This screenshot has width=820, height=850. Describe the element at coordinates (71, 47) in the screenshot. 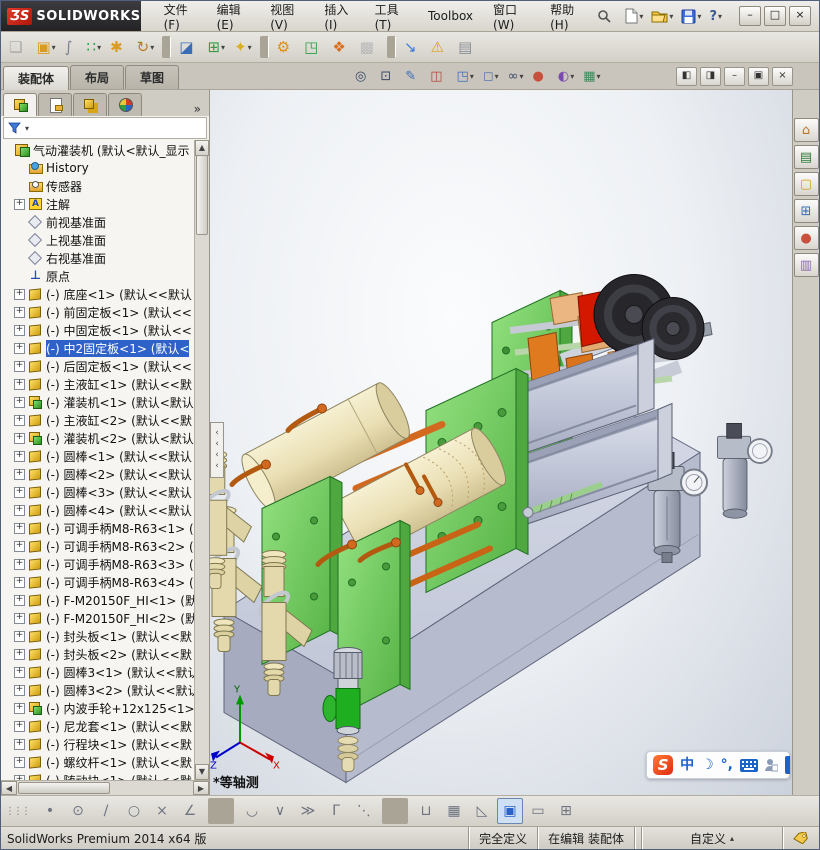

I see `toolbar-button: ∫ ▾` at that location.